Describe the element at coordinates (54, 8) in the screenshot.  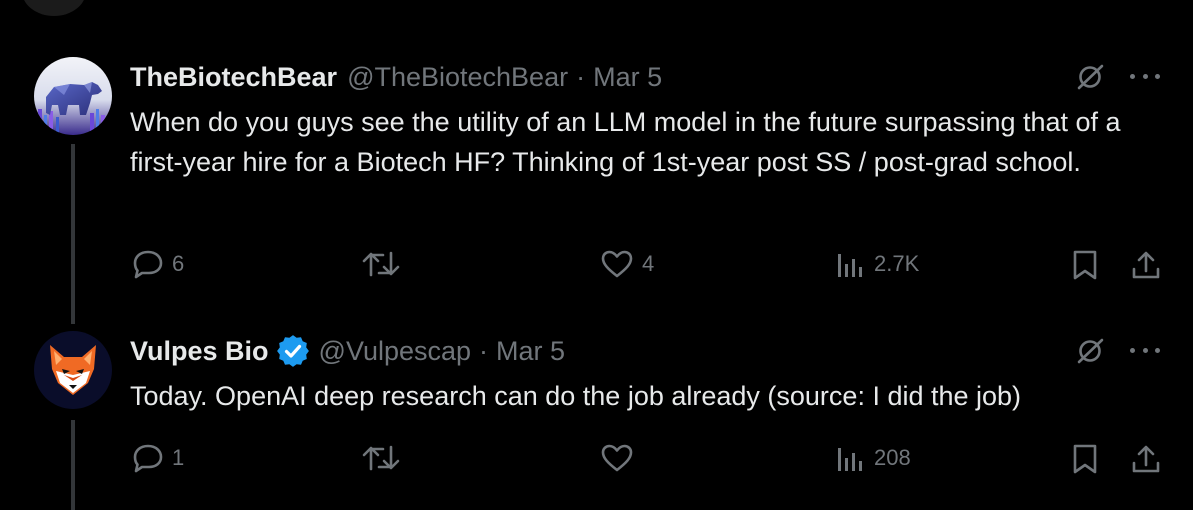
I see `previous-avatar-stub` at that location.